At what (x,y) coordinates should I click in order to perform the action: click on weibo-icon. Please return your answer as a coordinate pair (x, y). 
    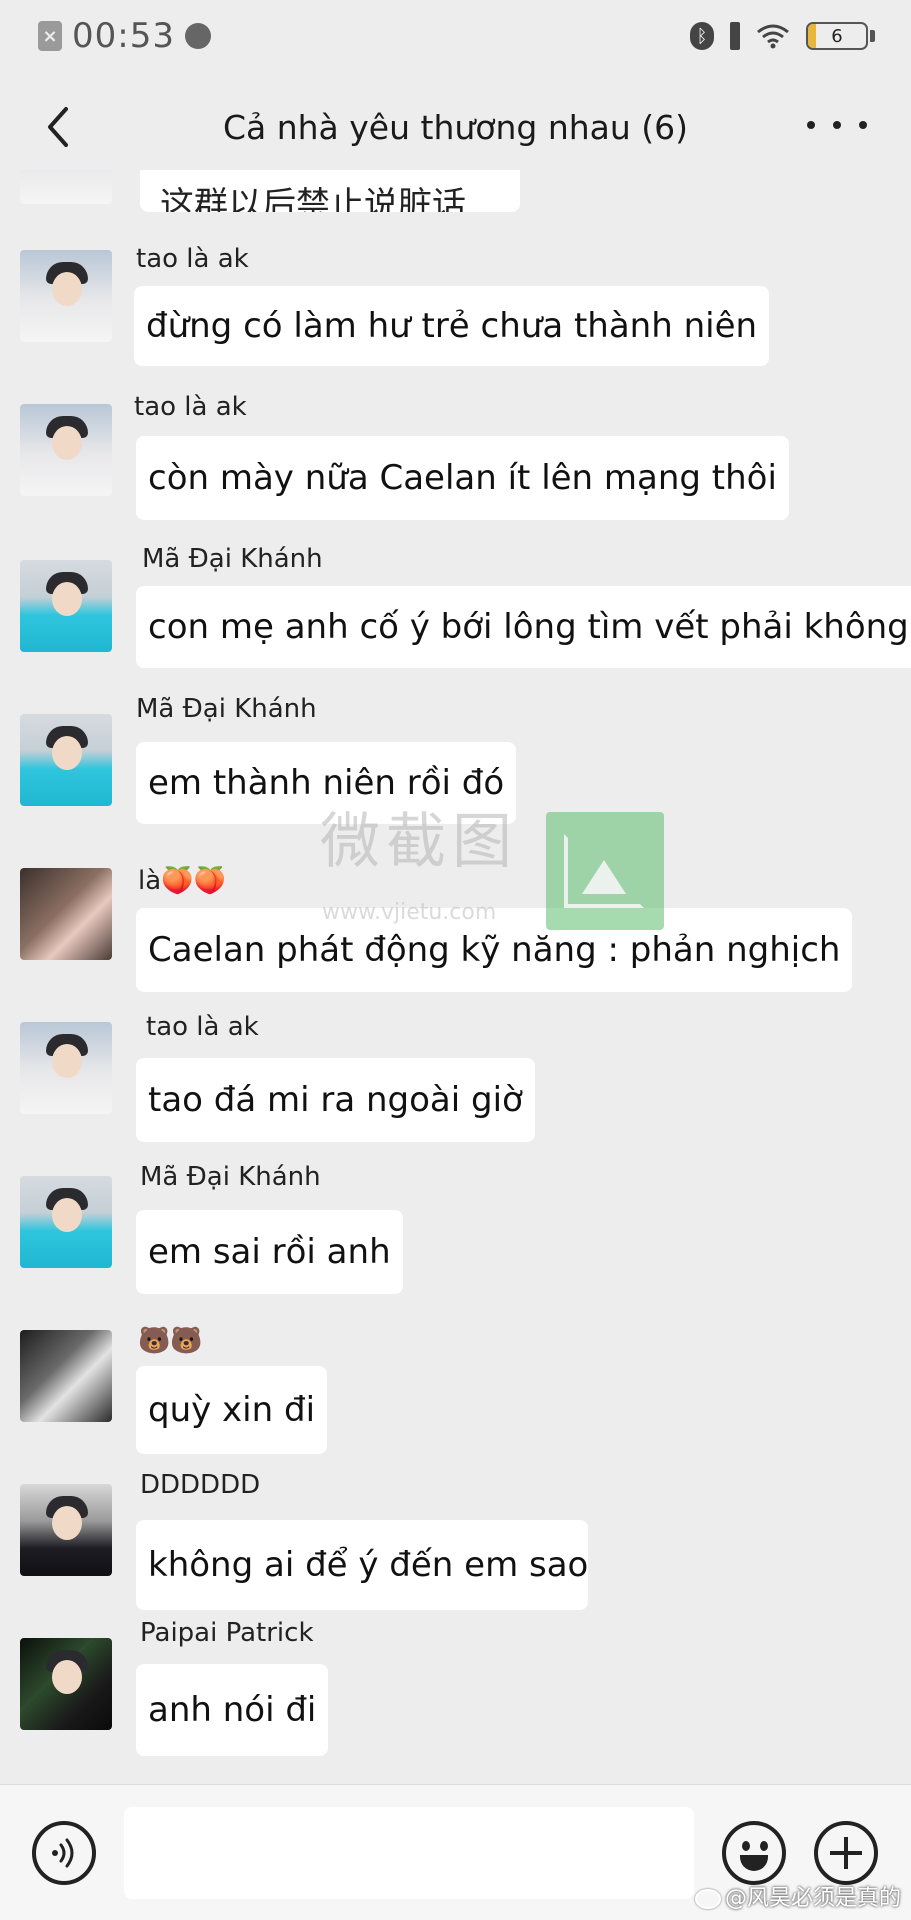
    Looking at the image, I should click on (707, 1899).